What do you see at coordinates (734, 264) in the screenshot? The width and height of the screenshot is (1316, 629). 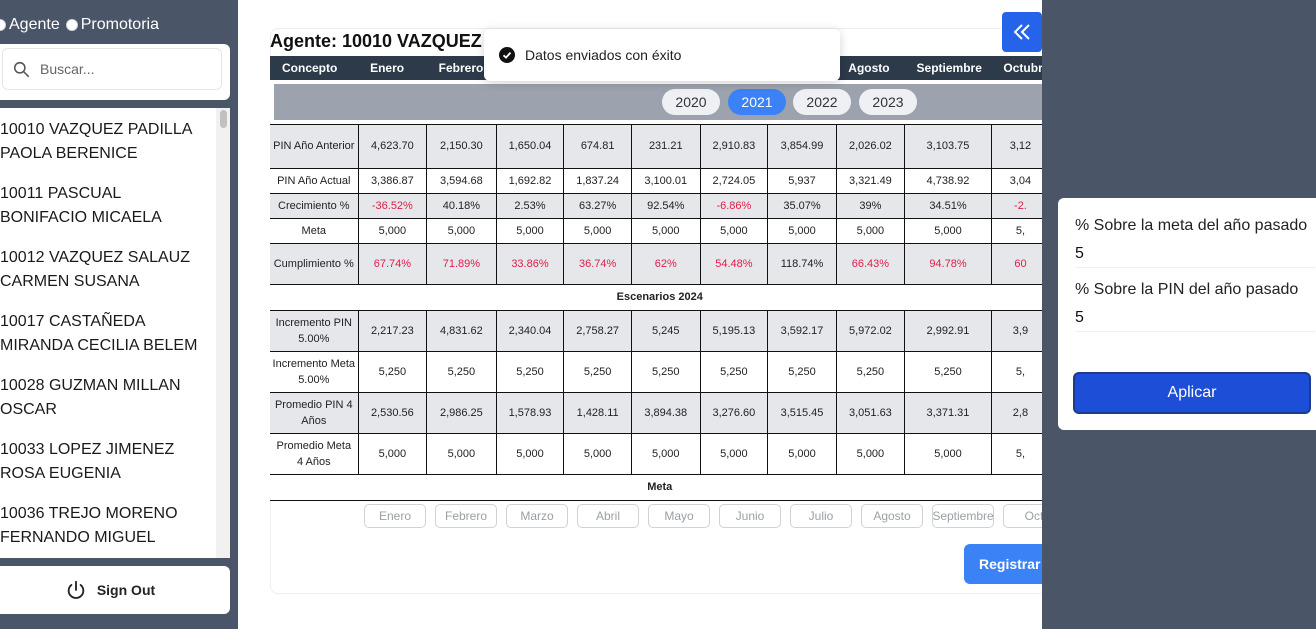 I see `table-cell: 54.48%` at bounding box center [734, 264].